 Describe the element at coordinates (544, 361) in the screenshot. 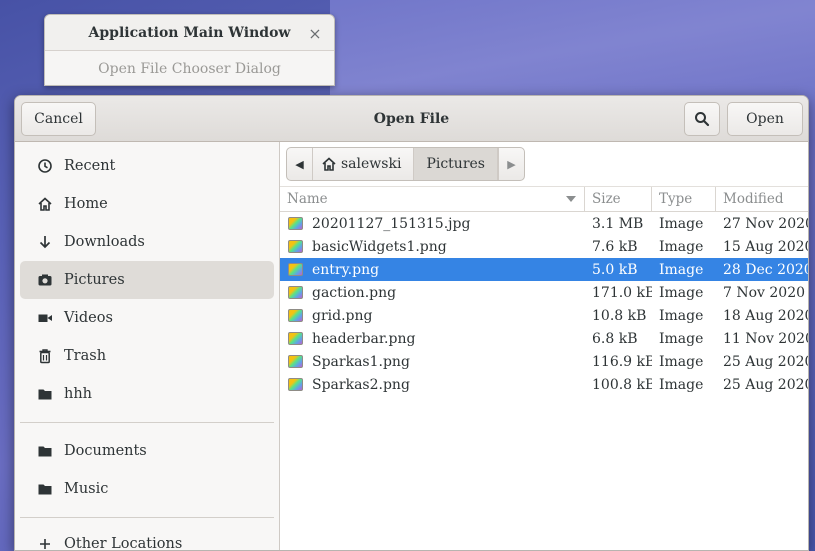

I see `table-row: Sparkas1.png 116.9 kB Image 25 Aug 2020` at that location.